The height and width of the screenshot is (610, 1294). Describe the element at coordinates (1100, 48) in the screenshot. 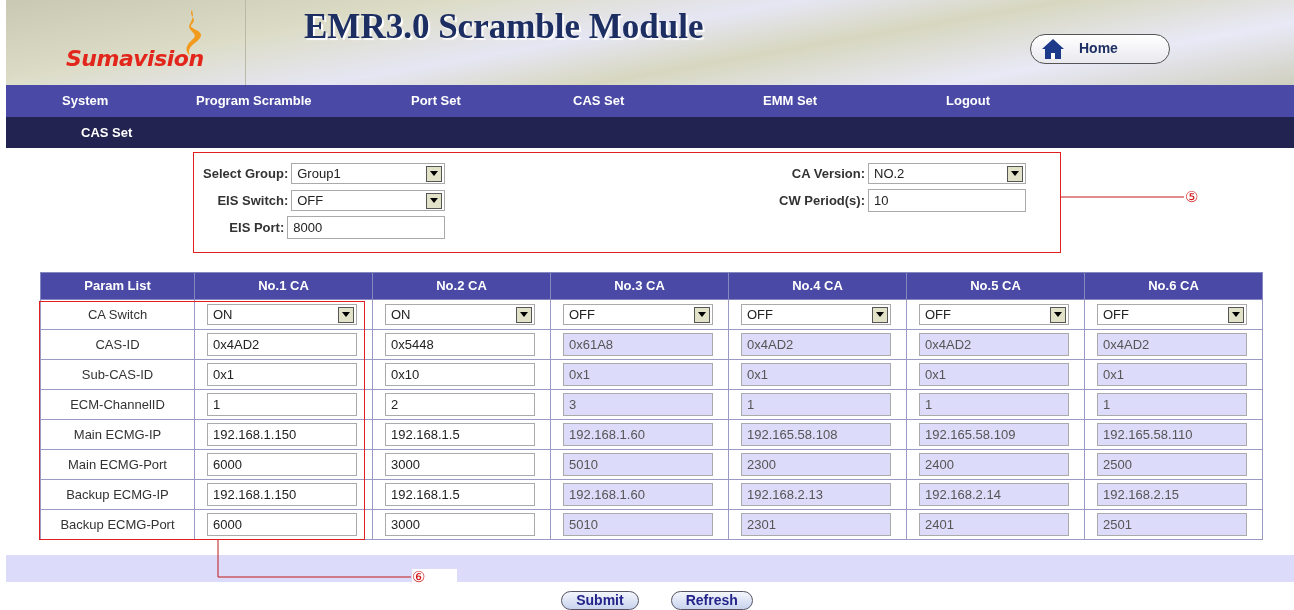

I see `home-button: Home` at that location.